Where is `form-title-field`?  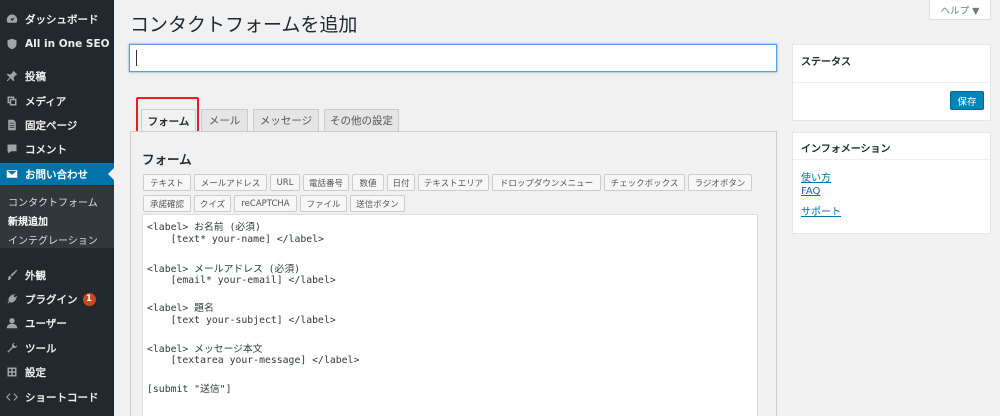 form-title-field is located at coordinates (453, 58).